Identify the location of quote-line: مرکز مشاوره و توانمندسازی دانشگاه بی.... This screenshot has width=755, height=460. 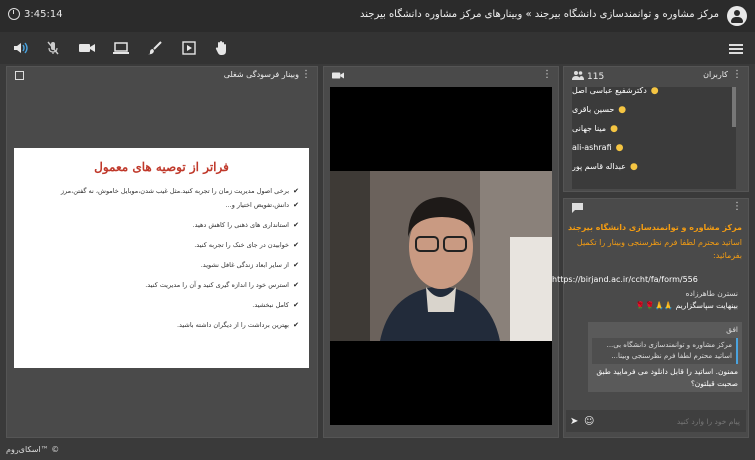
(669, 345).